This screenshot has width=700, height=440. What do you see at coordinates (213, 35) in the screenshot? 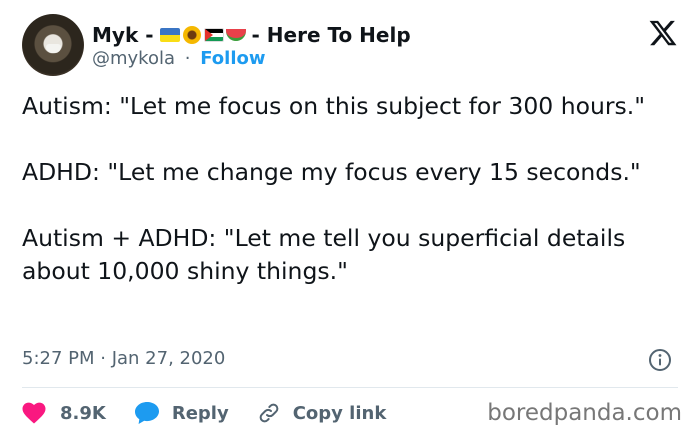
I see `palestine-flag-icon` at bounding box center [213, 35].